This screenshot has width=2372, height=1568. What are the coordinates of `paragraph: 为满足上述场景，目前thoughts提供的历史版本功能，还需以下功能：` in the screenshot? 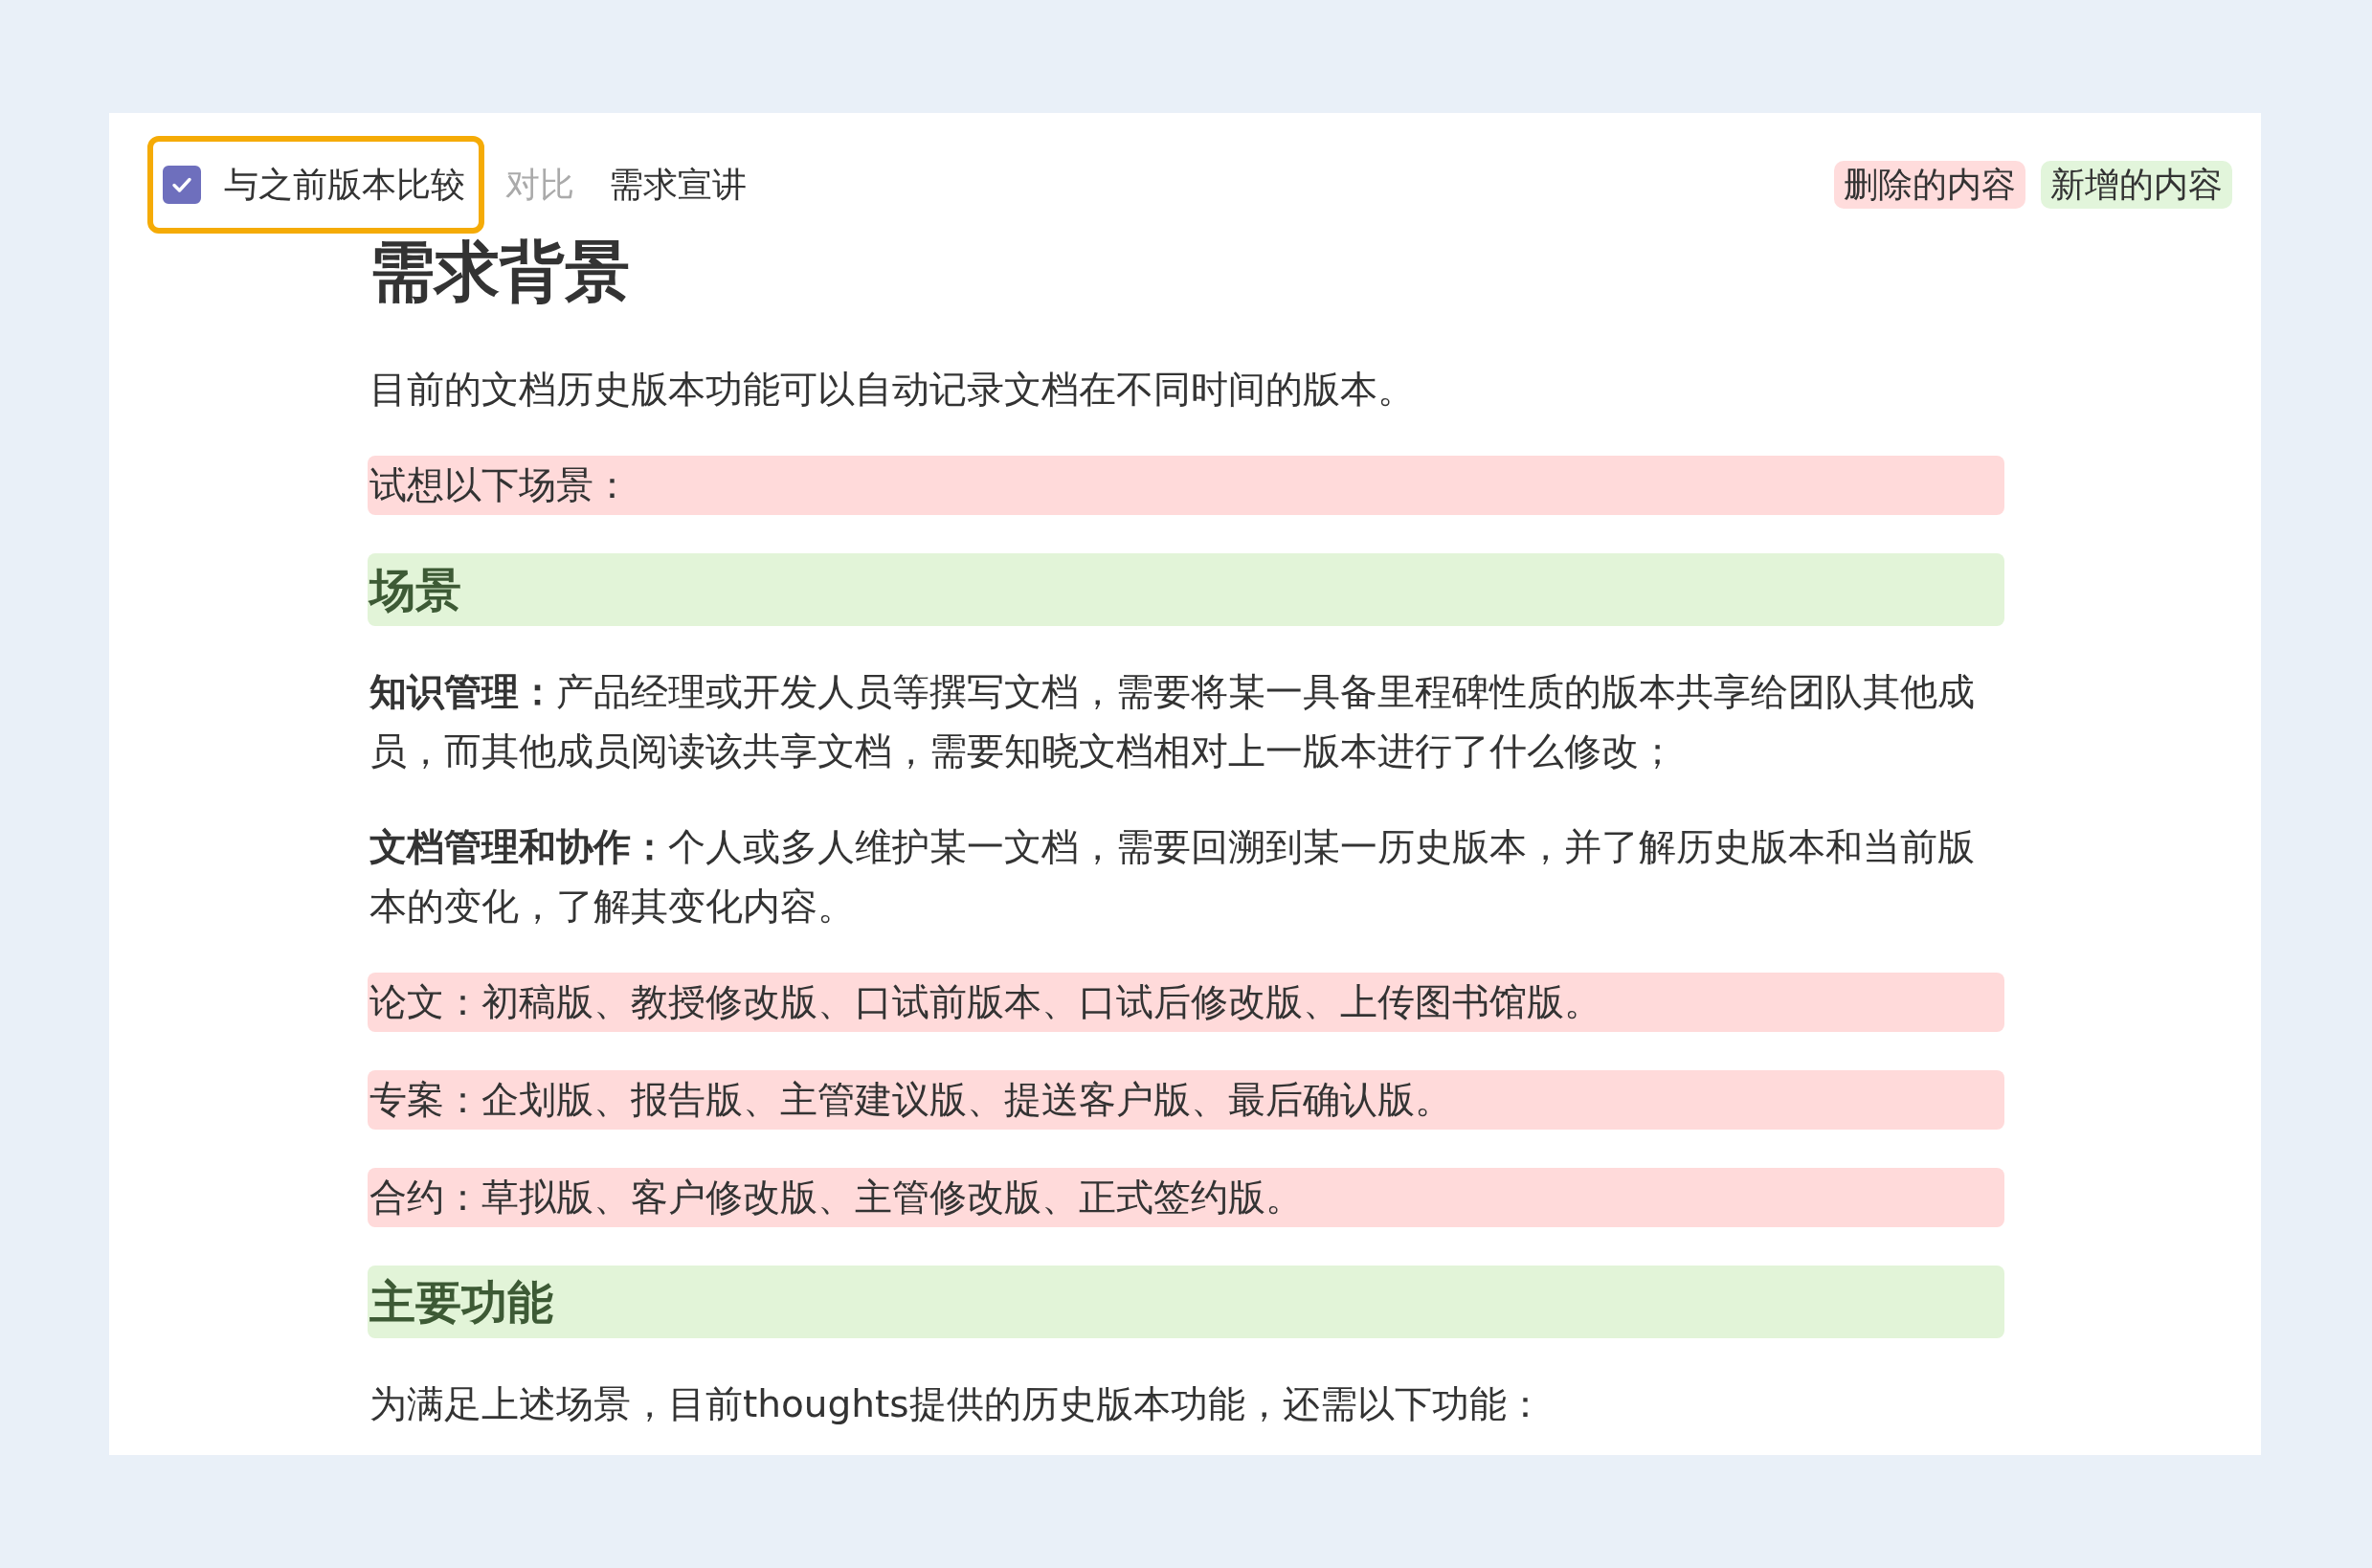 It's located at (957, 1404).